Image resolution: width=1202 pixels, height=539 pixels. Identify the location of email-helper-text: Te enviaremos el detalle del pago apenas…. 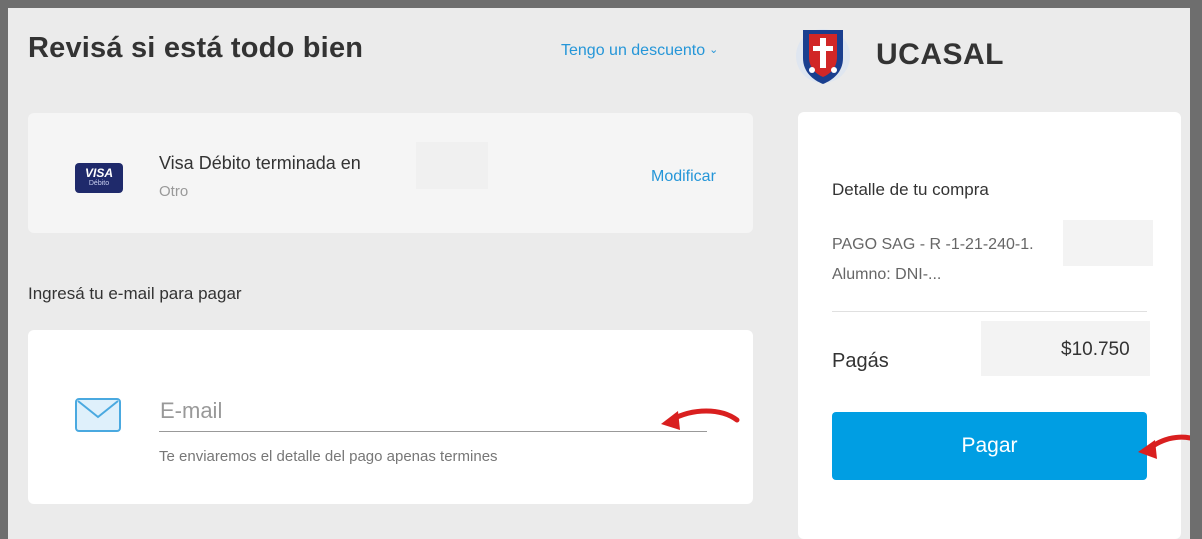
(328, 456).